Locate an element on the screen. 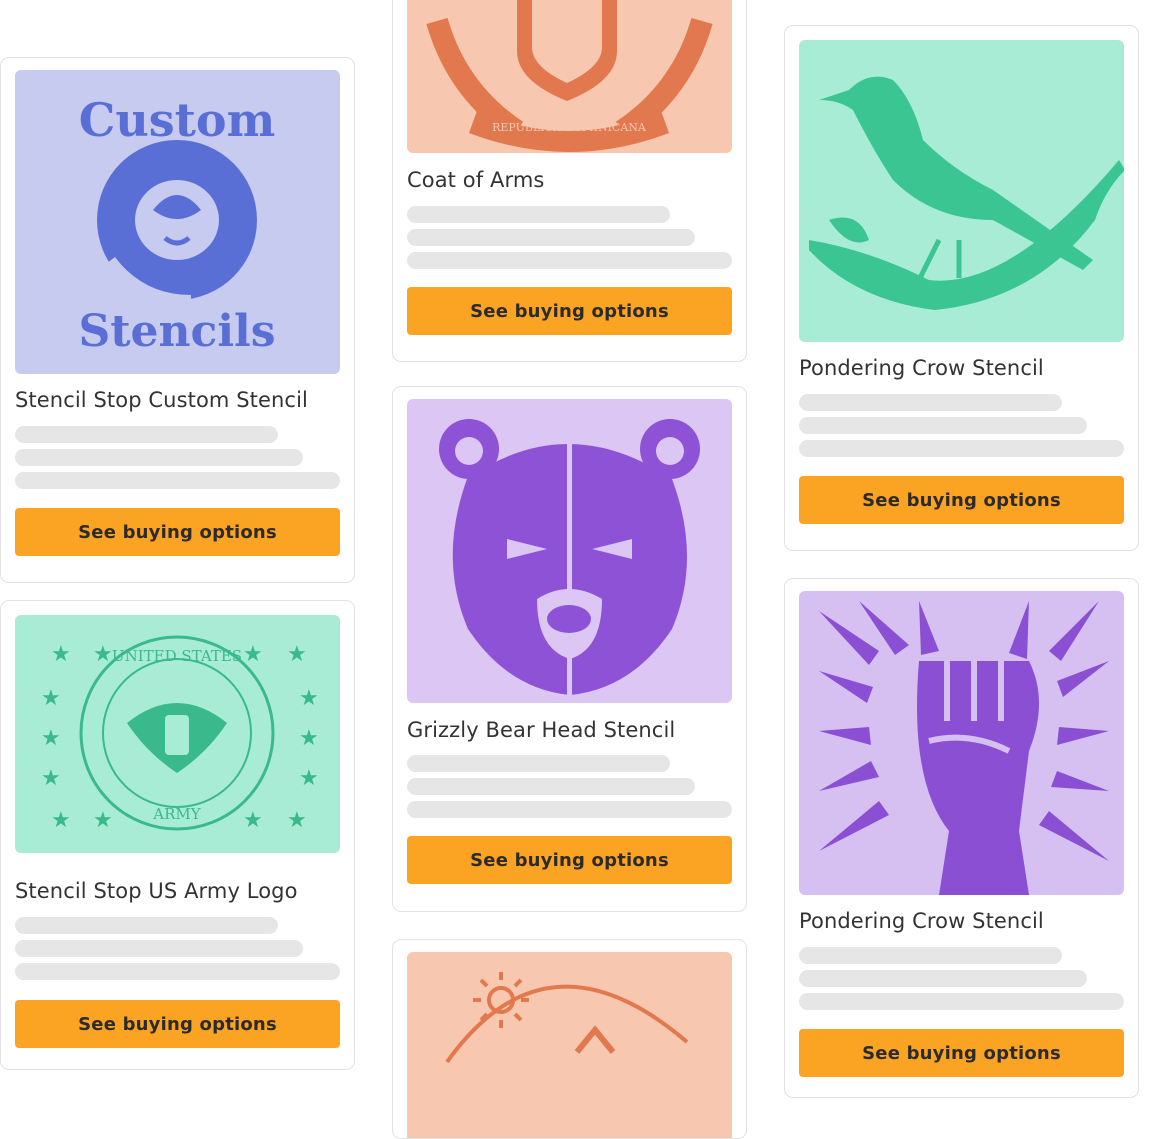 The height and width of the screenshot is (1139, 1149). svg-text: UNITED STATES is located at coordinates (177, 656).